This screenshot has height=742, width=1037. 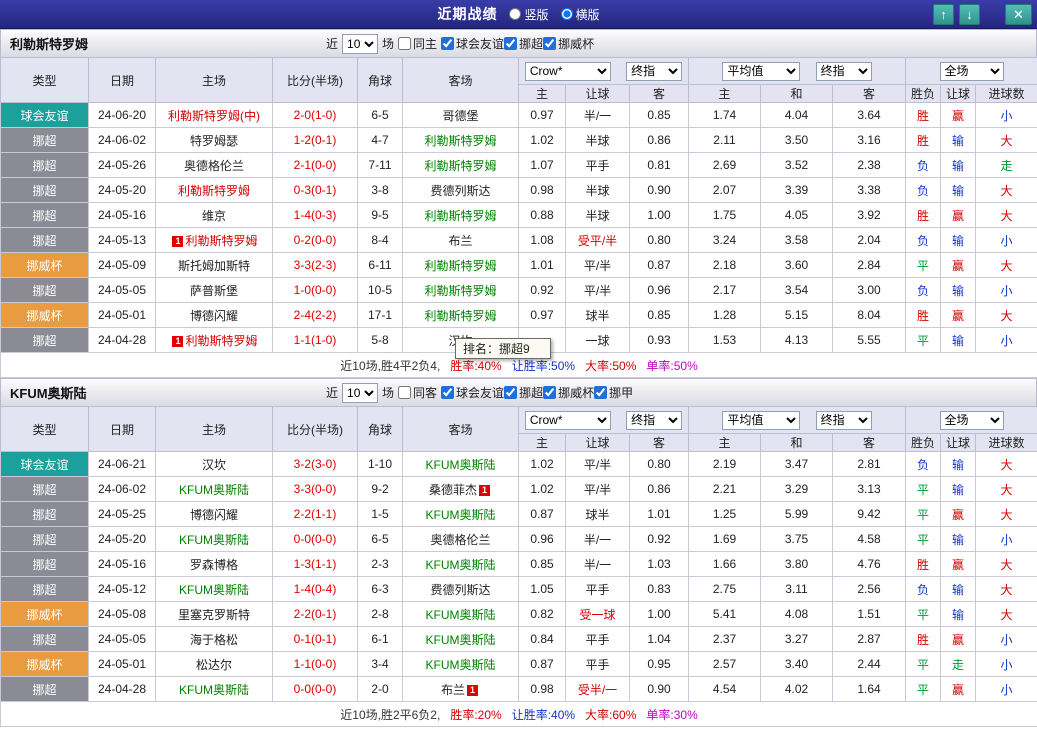 What do you see at coordinates (724, 614) in the screenshot?
I see `avg-home-odds-cell: 5.41` at bounding box center [724, 614].